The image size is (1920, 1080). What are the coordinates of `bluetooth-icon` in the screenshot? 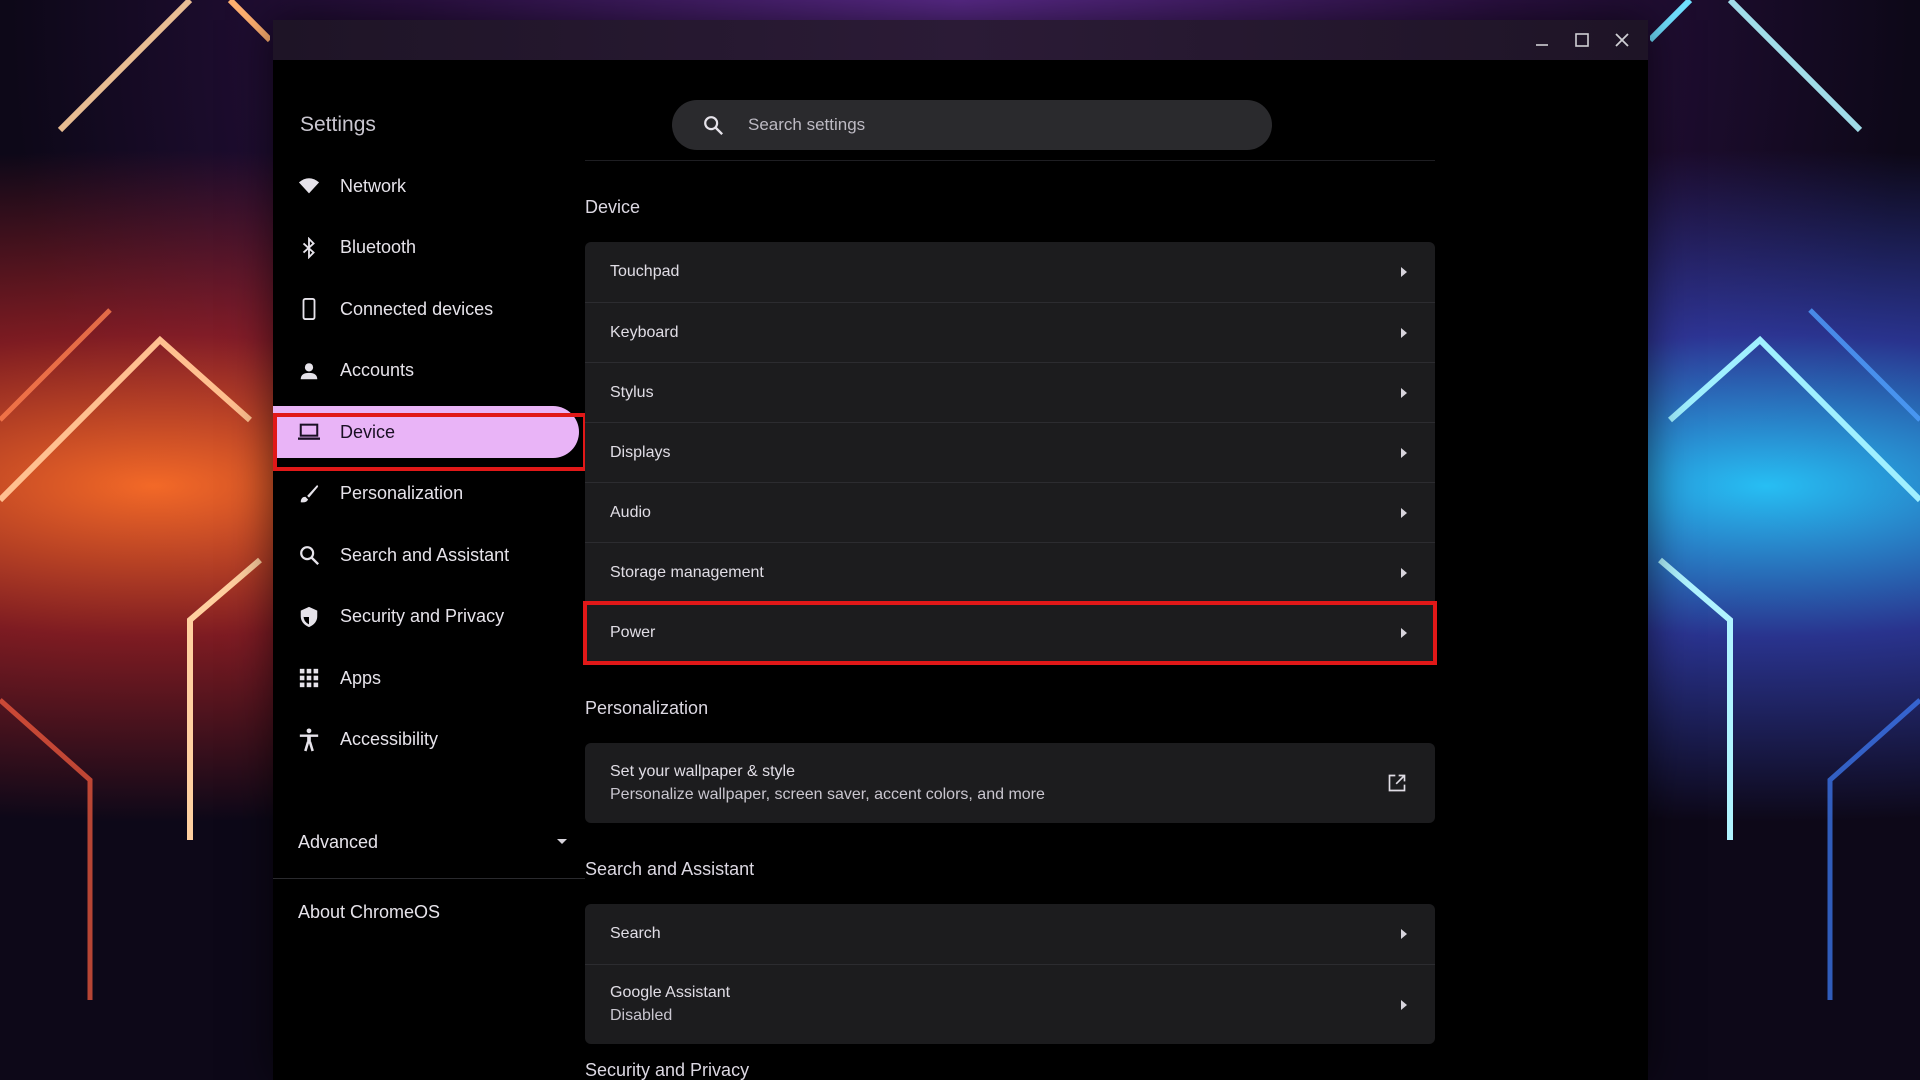 It's located at (309, 248).